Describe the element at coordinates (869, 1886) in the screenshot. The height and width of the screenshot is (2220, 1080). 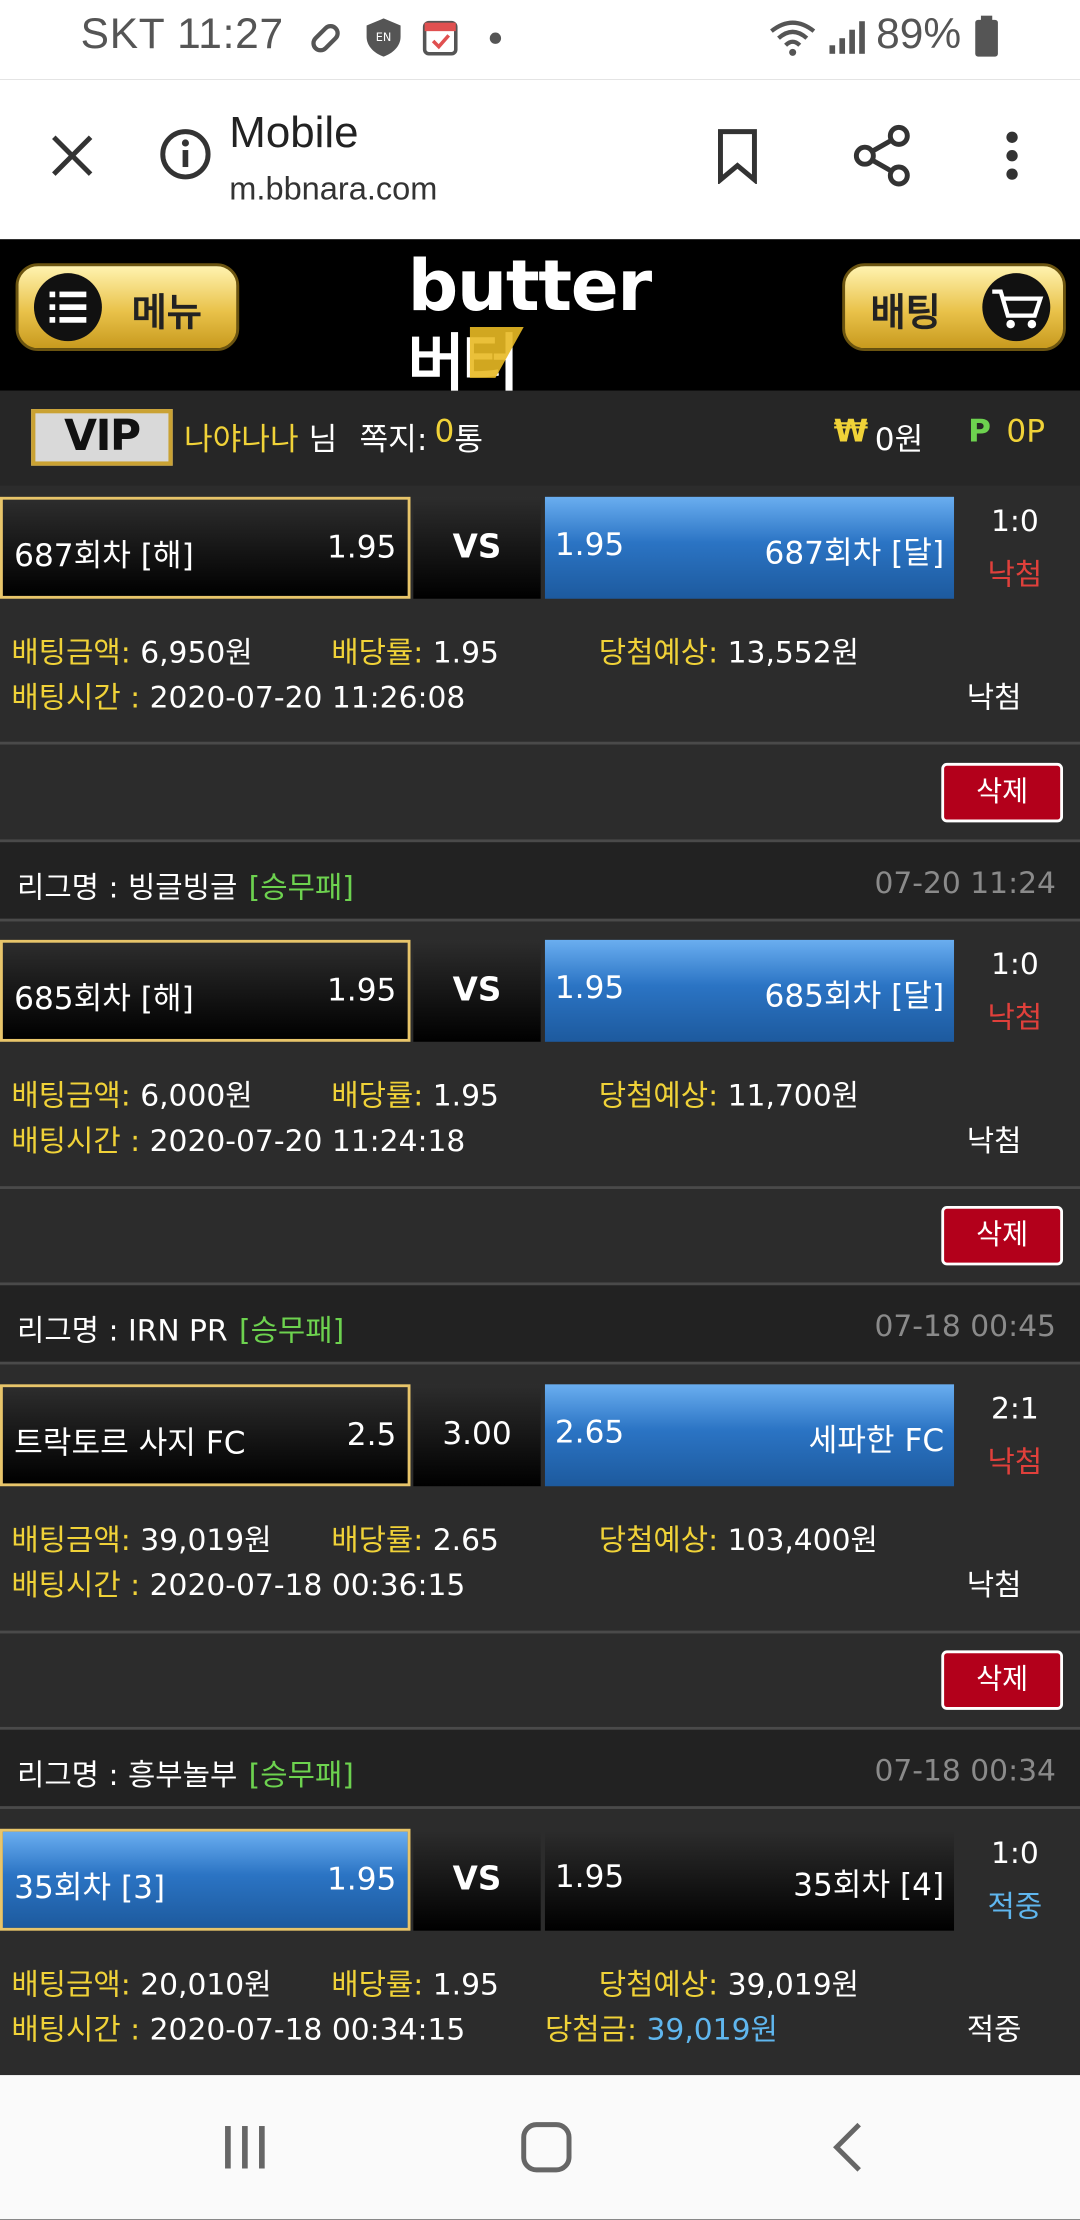
I see `away-team-name: 35회차 [4]` at that location.